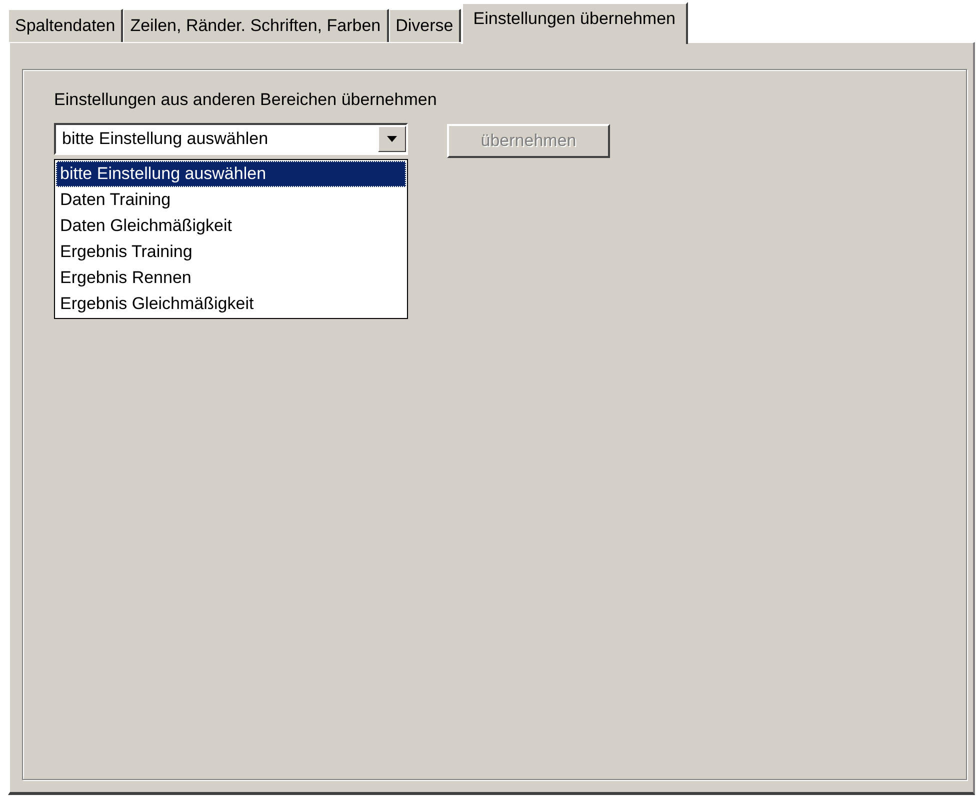 The image size is (977, 803). I want to click on group-label: Einstellungen aus anderen Bereichen übernehmen, so click(246, 100).